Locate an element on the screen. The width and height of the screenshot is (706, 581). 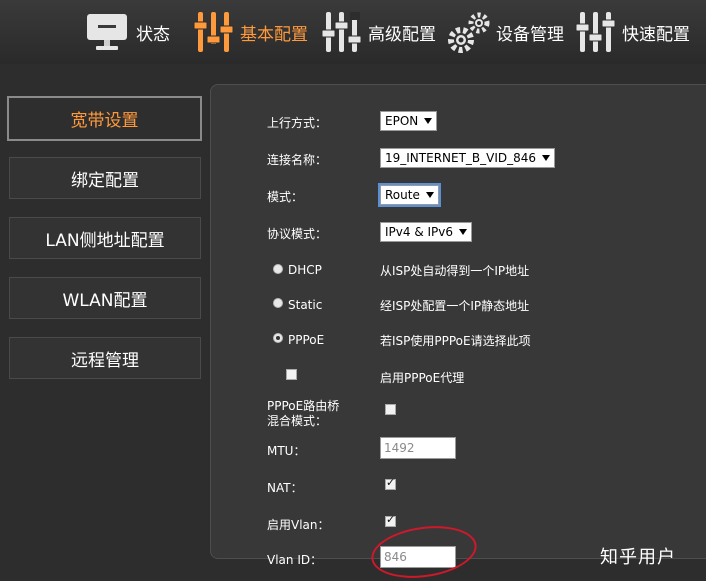
connection-name-select: 19_INTERNET_B_VID_846 is located at coordinates (468, 158).